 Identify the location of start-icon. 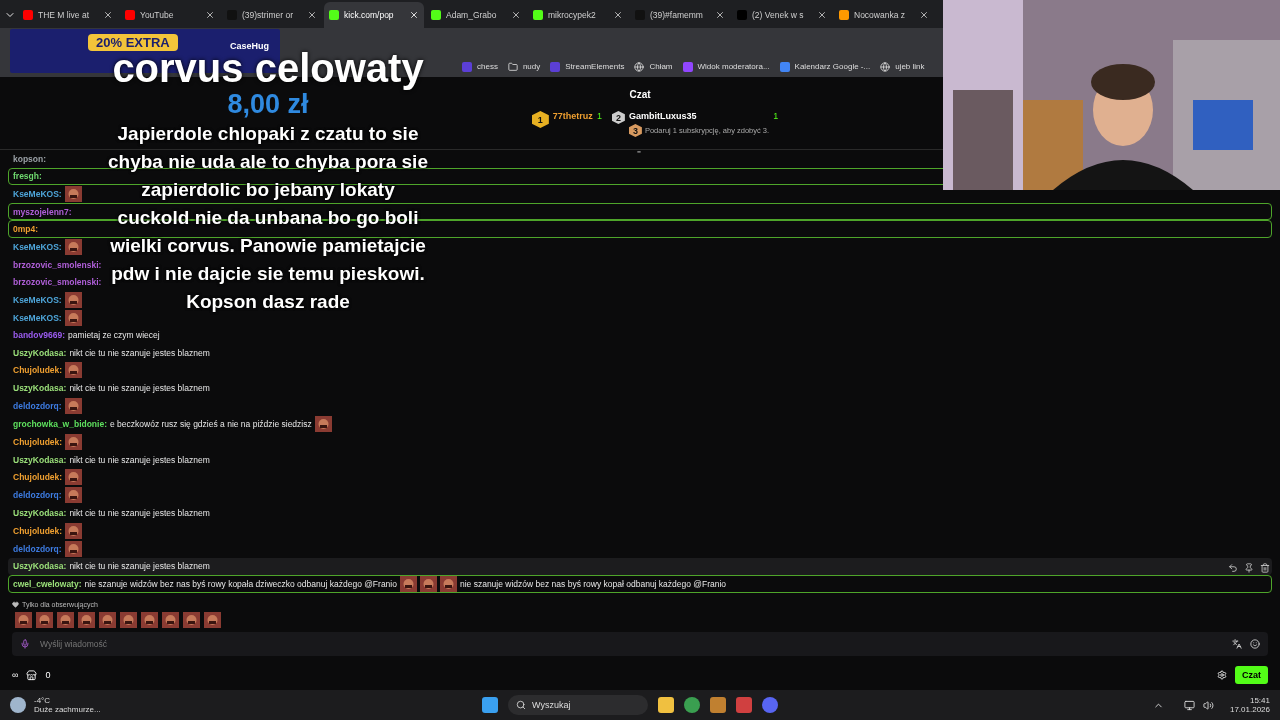
(490, 705).